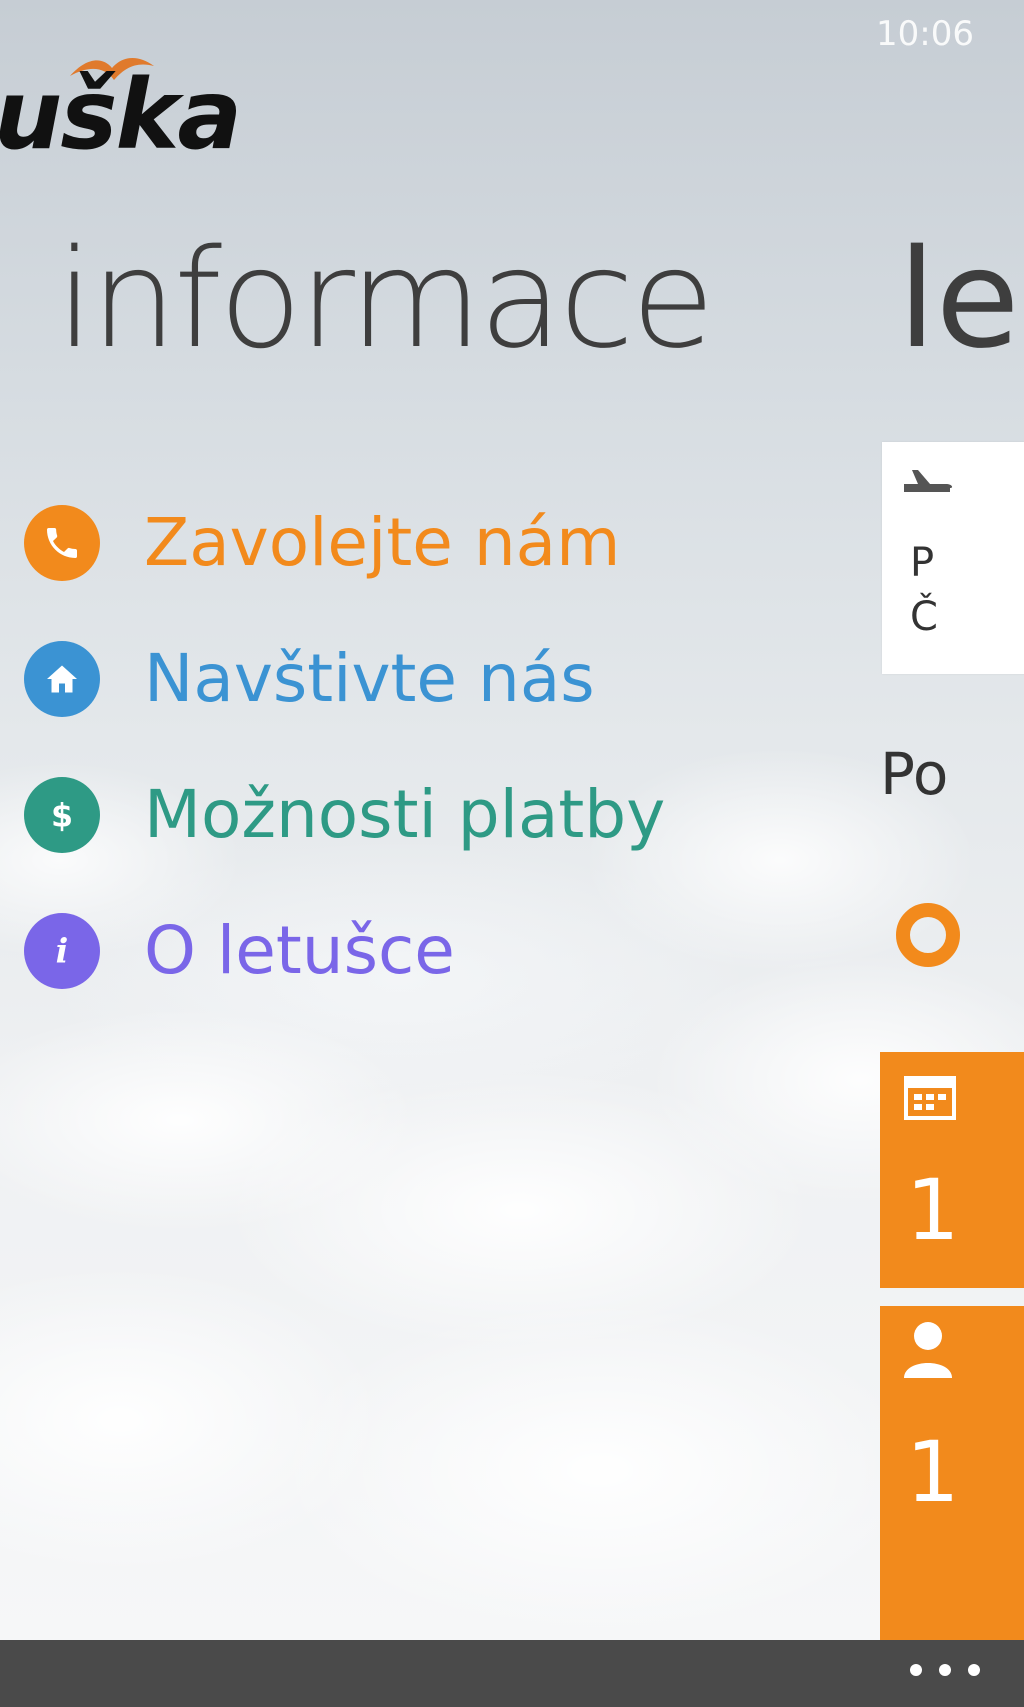 Image resolution: width=1024 pixels, height=1707 pixels. What do you see at coordinates (382, 542) in the screenshot?
I see `menu-item-label: Zavolejte nám` at bounding box center [382, 542].